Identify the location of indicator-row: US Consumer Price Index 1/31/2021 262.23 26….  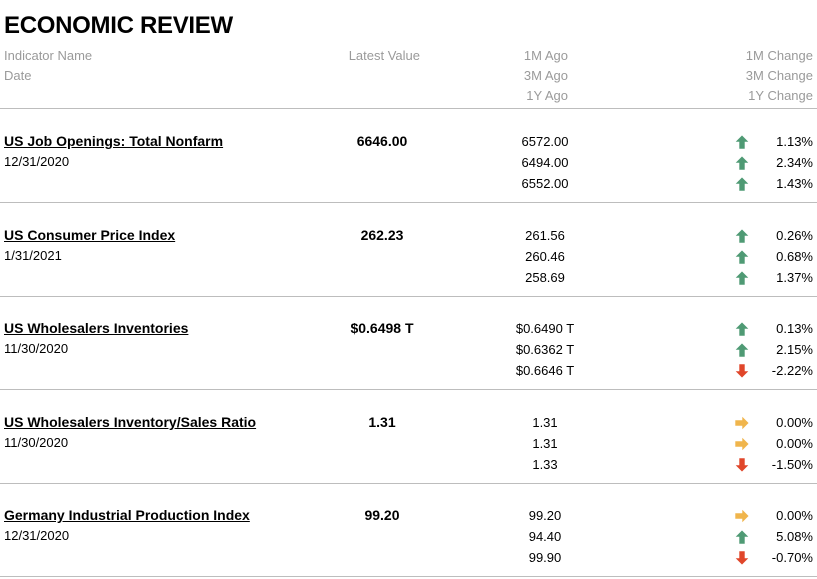
(408, 260).